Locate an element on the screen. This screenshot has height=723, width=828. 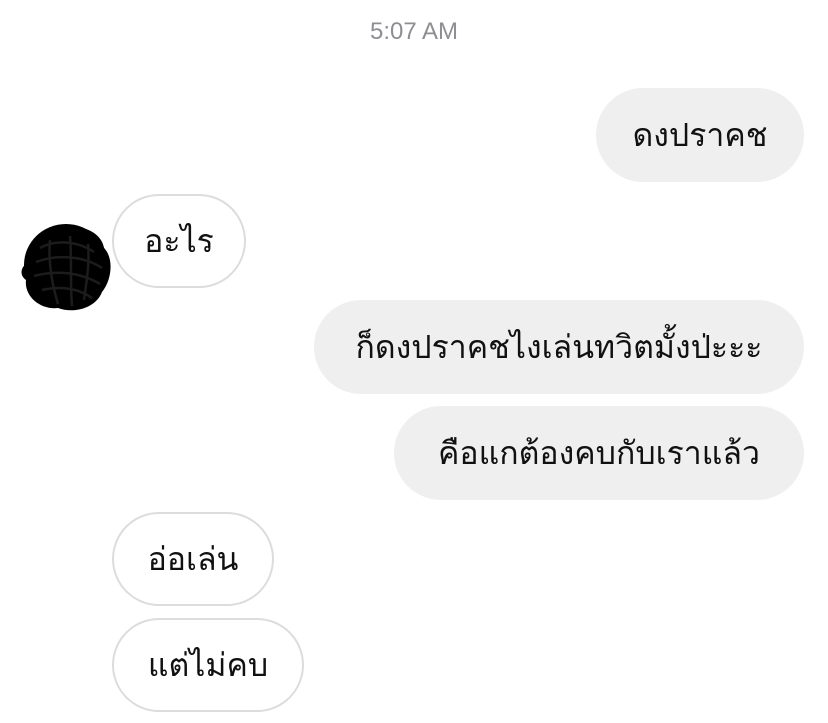
avatar-scribbled-out-icon is located at coordinates (64, 266).